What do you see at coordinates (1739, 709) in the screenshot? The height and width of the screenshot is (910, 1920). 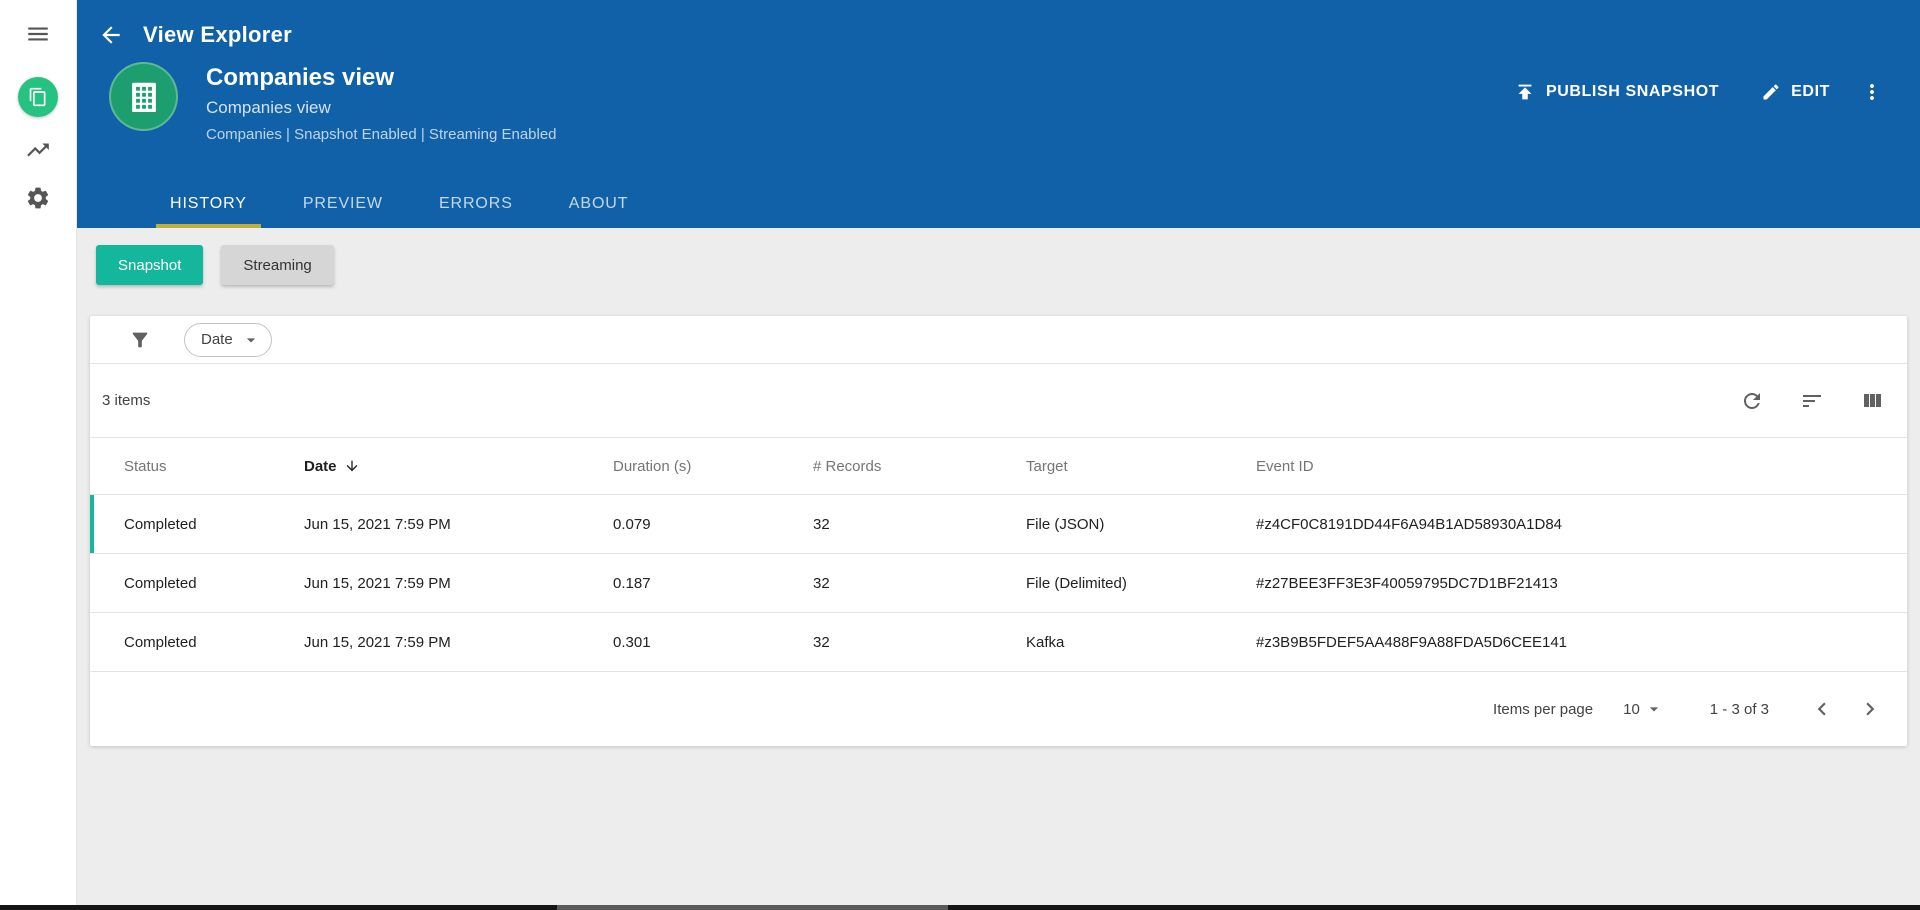 I see `page-range-label: 1 - 3 of 3` at bounding box center [1739, 709].